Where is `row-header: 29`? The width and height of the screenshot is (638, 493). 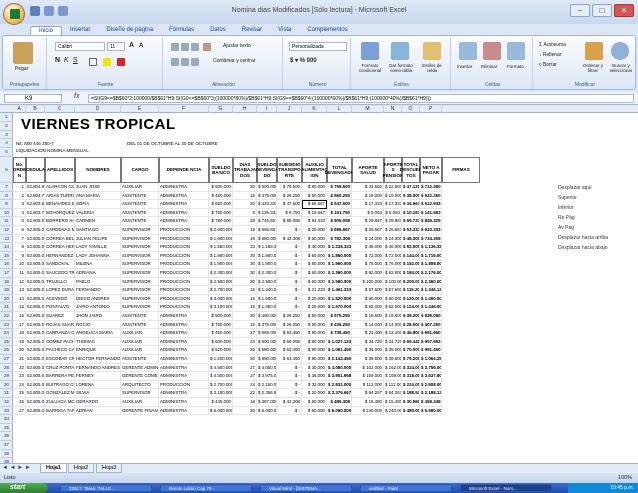 row-header: 29 is located at coordinates (6, 376).